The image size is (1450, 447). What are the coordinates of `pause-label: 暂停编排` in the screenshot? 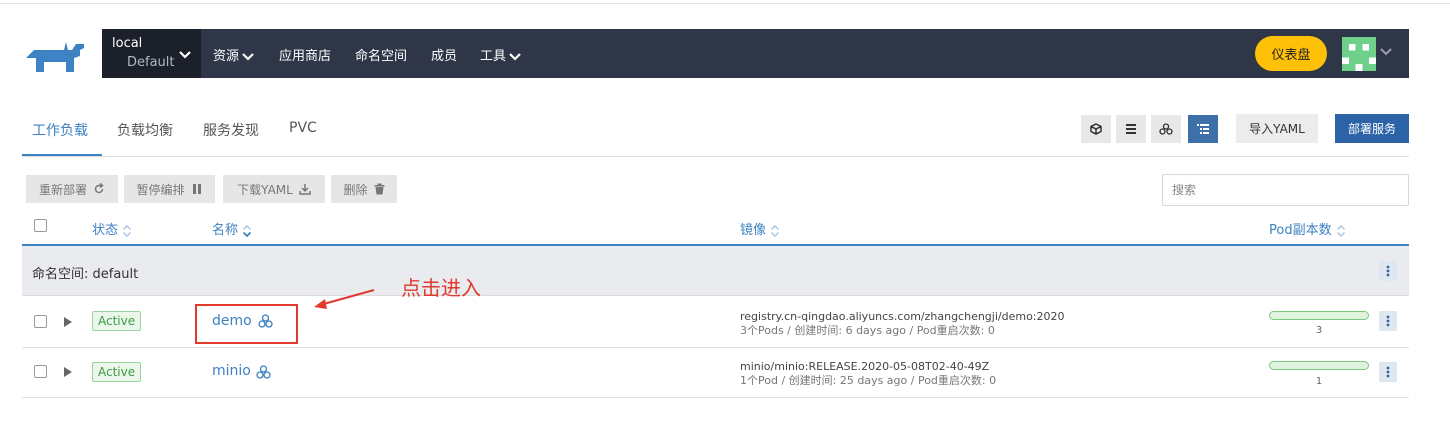 It's located at (160, 189).